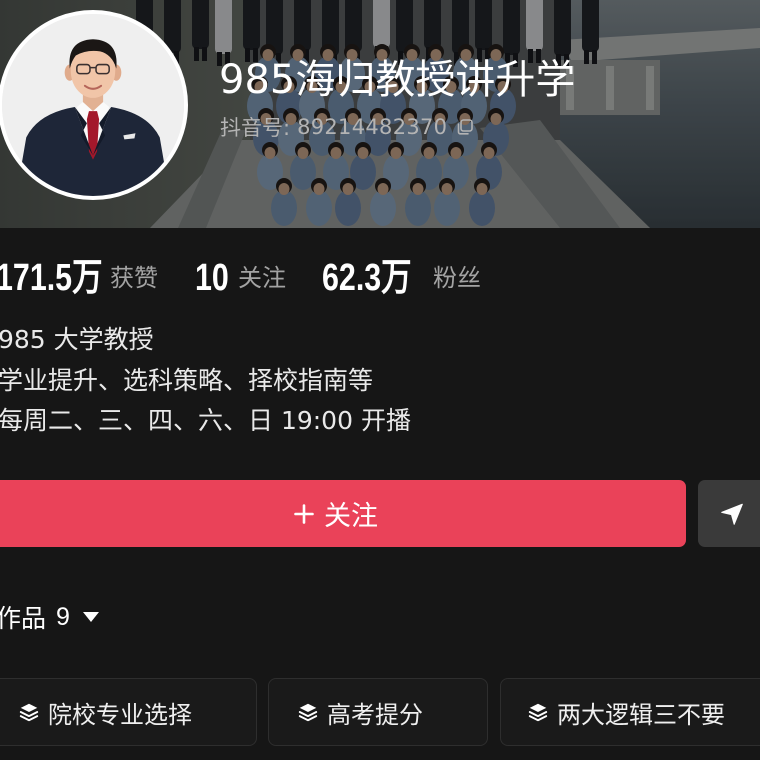 The width and height of the screenshot is (760, 760). I want to click on stat-fans-label: 粉丝, so click(457, 278).